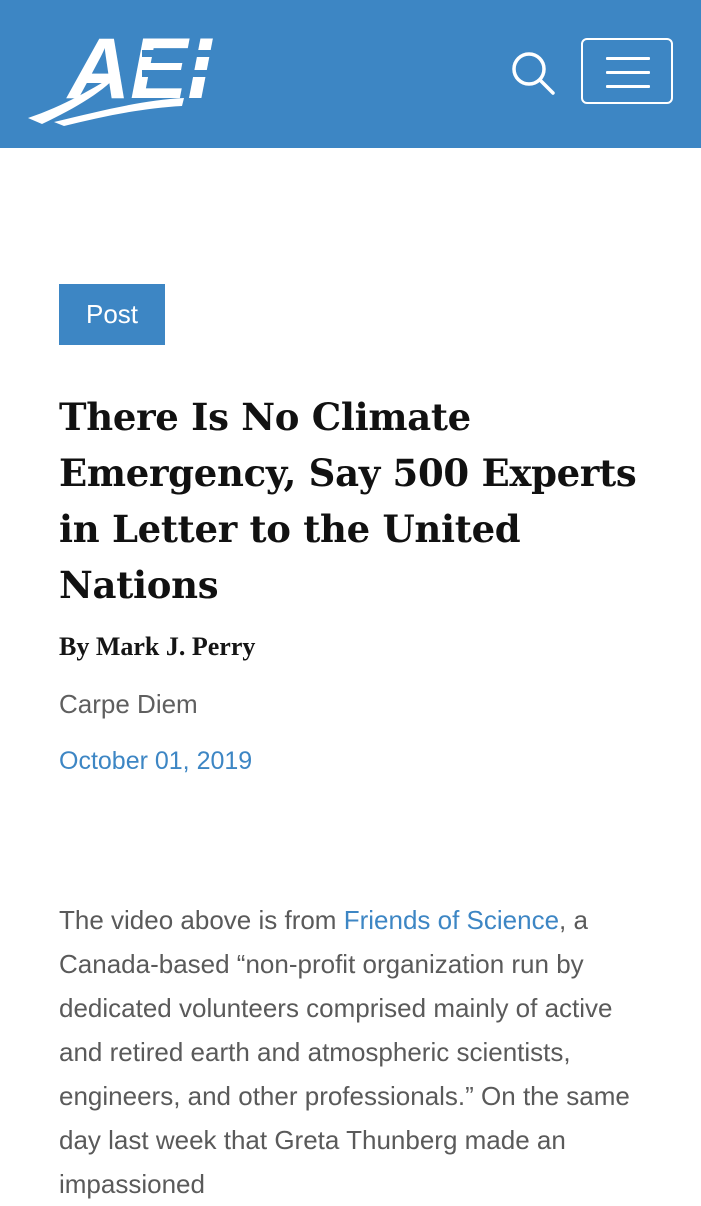  I want to click on search-button, so click(532, 73).